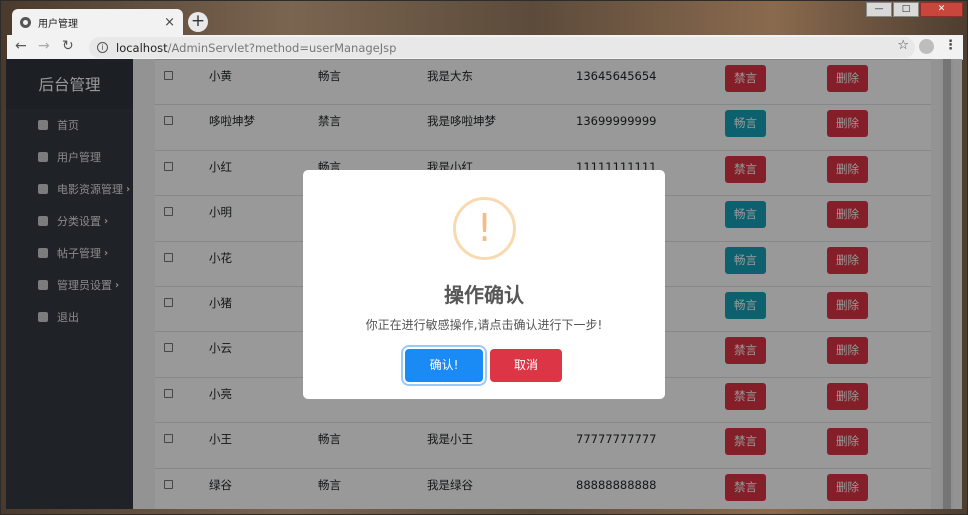  Describe the element at coordinates (950, 45) in the screenshot. I see `browser-menu-icon: ⋮` at that location.